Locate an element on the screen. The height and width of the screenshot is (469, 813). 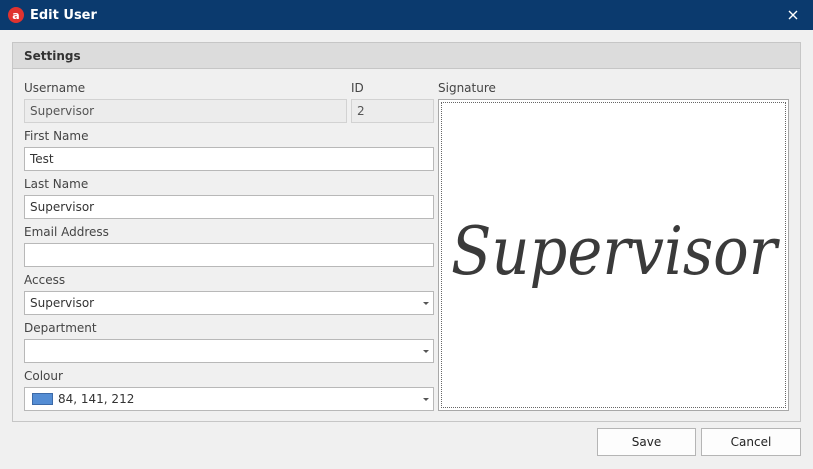
close-icon is located at coordinates (793, 15).